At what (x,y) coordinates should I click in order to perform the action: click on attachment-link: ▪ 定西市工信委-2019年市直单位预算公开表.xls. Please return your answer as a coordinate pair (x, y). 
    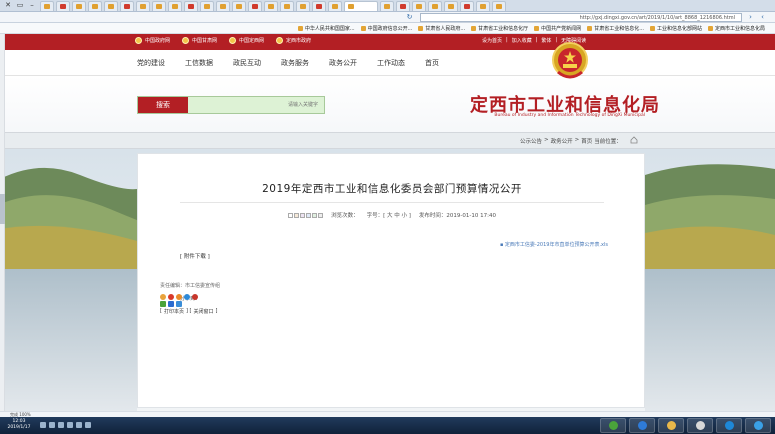
    Looking at the image, I should click on (523, 244).